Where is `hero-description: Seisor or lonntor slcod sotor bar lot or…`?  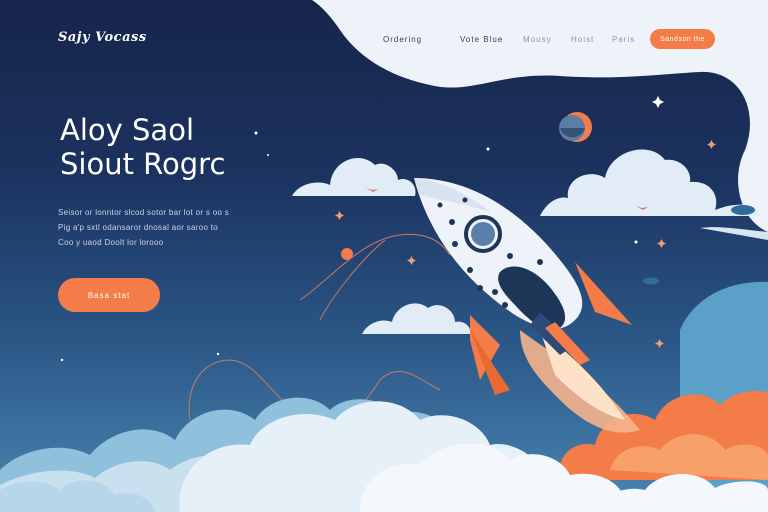
hero-description: Seisor or lonntor slcod sotor bar lot or… is located at coordinates (168, 227).